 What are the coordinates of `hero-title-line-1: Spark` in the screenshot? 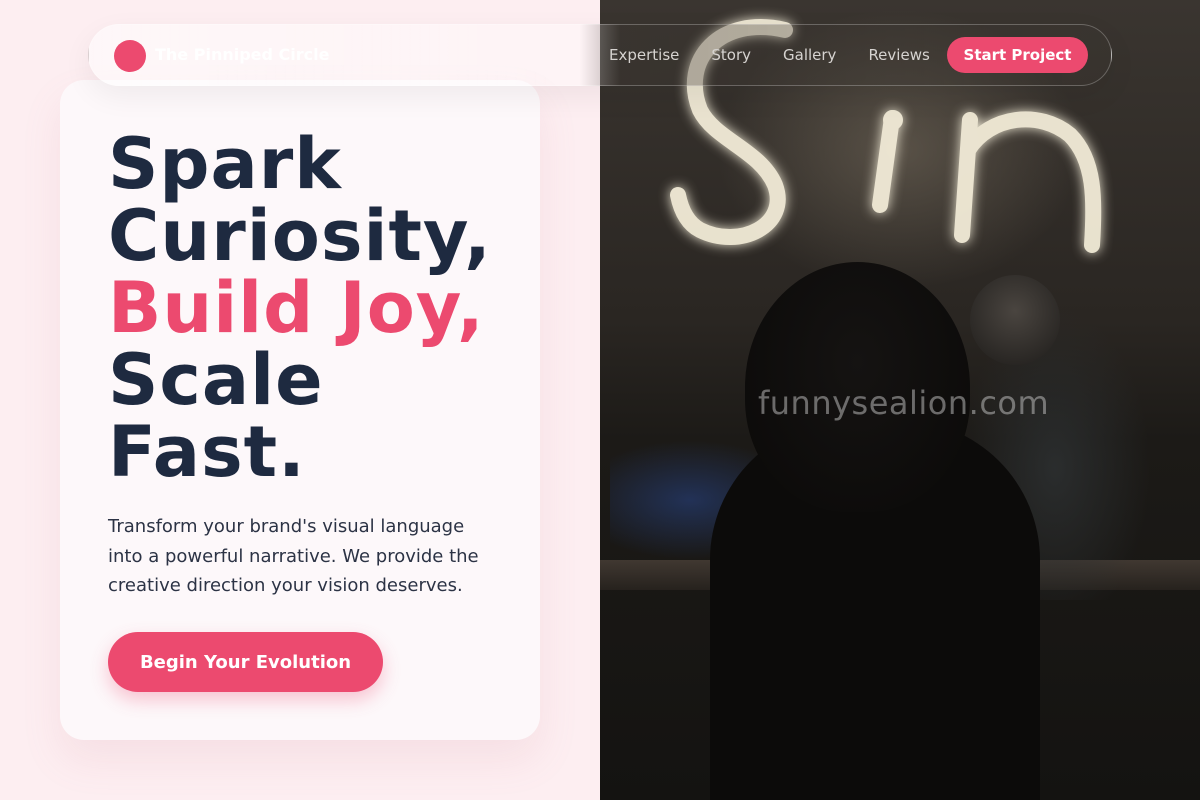 It's located at (225, 164).